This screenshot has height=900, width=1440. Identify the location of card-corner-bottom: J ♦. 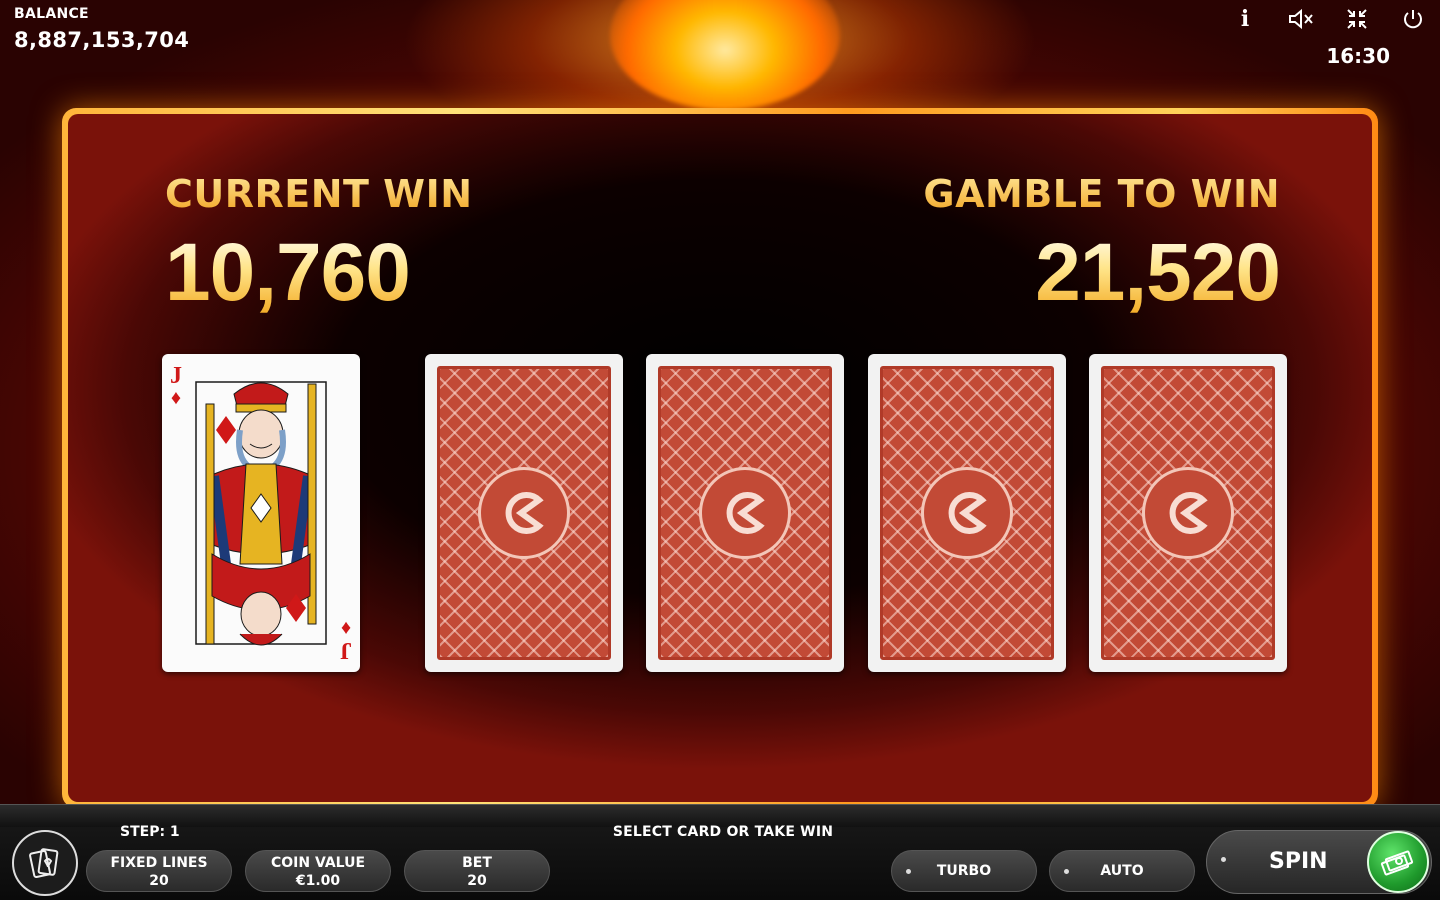
(346, 640).